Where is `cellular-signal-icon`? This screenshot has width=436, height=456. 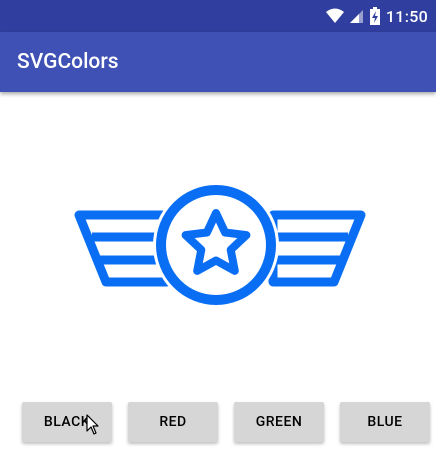 cellular-signal-icon is located at coordinates (356, 16).